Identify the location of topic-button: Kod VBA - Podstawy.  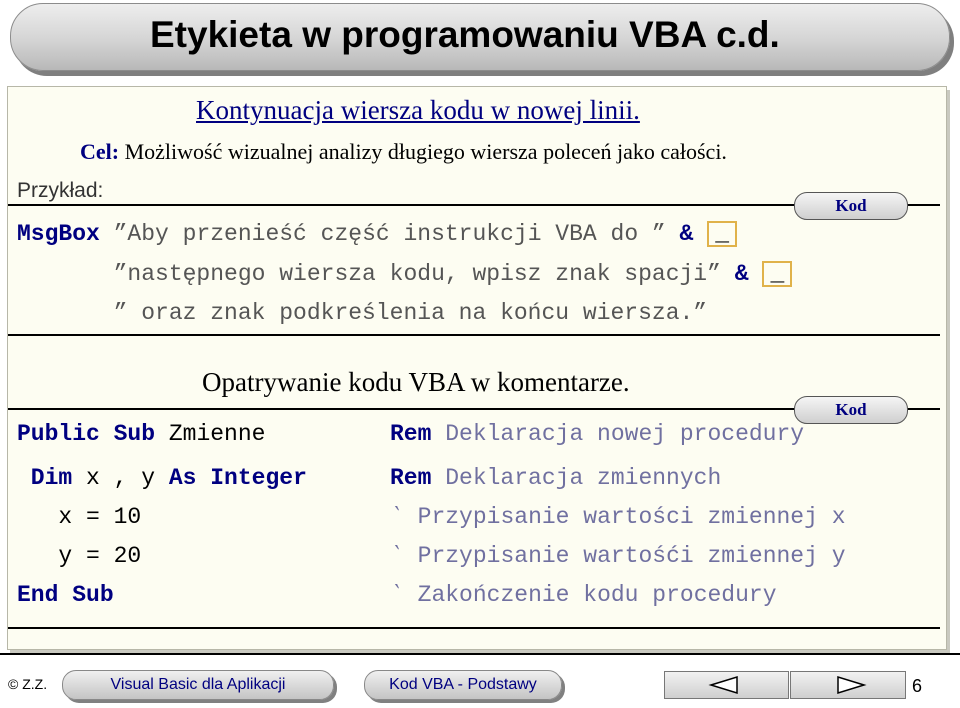
(463, 685).